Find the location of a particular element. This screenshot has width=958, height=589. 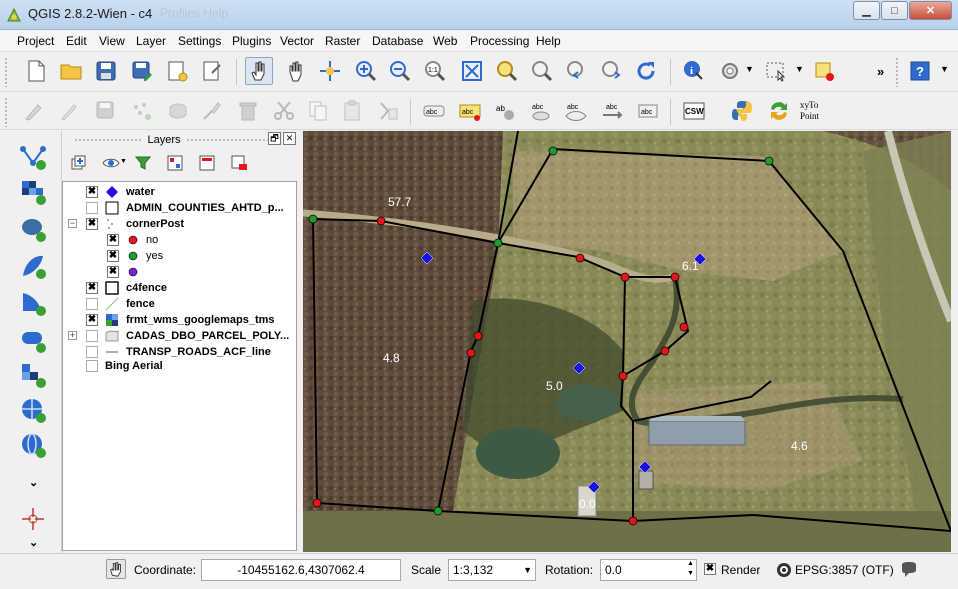

minimize-button: ▁ is located at coordinates (866, 10).